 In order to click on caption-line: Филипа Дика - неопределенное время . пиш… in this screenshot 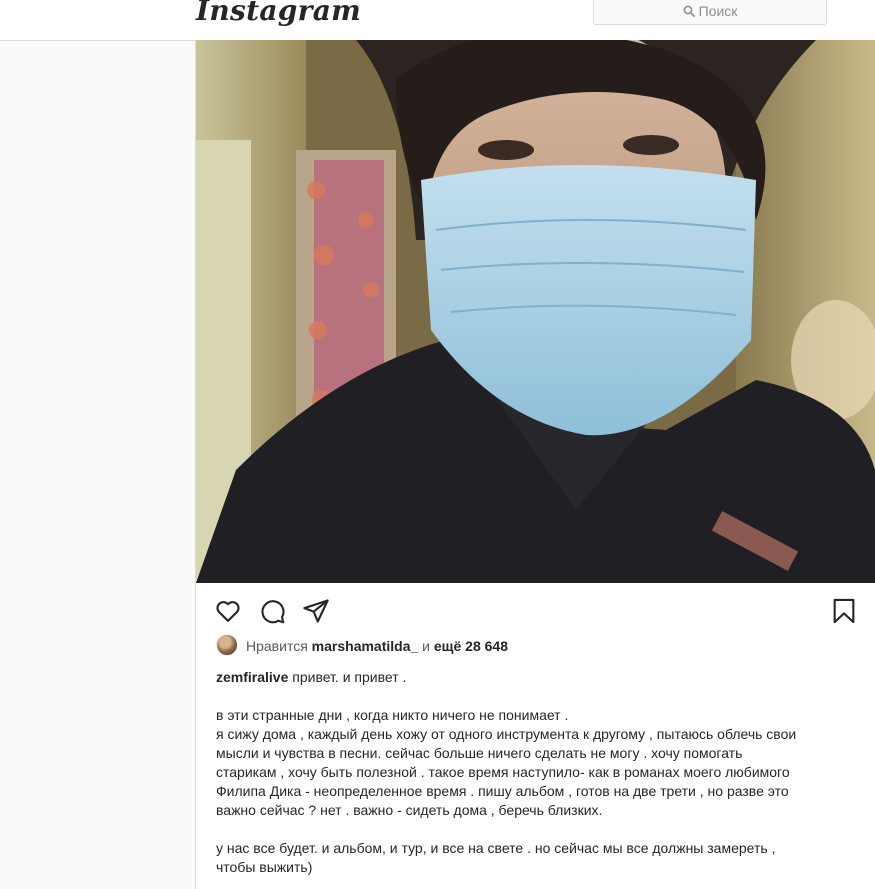, I will do `click(502, 791)`.